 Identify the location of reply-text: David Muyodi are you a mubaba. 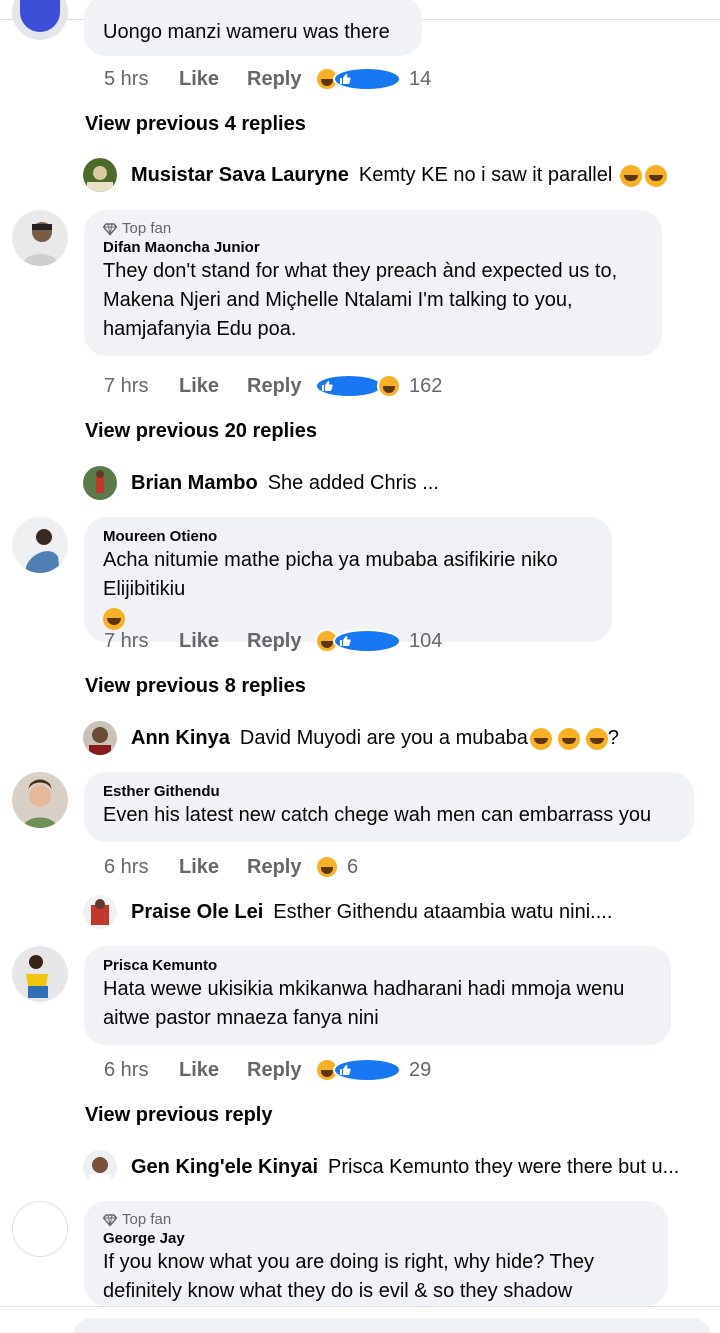
(383, 738).